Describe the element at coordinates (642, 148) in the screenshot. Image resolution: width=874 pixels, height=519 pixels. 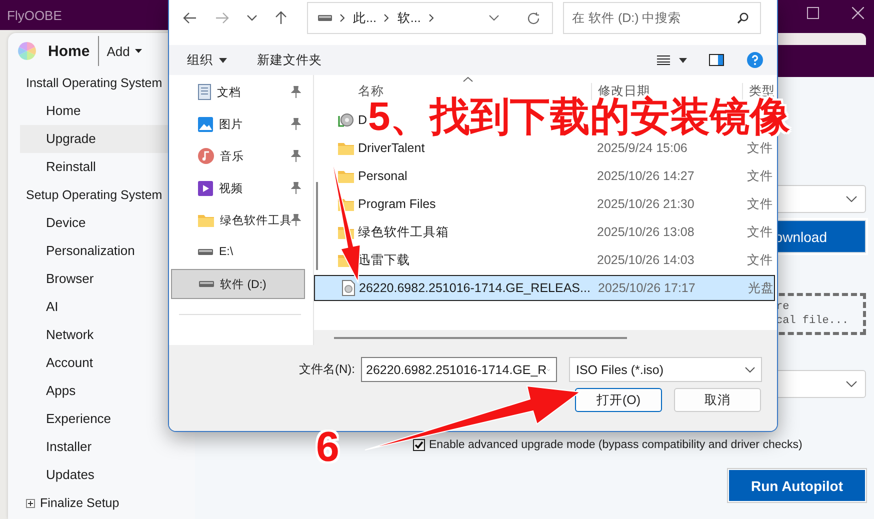
I see `file-date: 2025/9/24 15:06` at that location.